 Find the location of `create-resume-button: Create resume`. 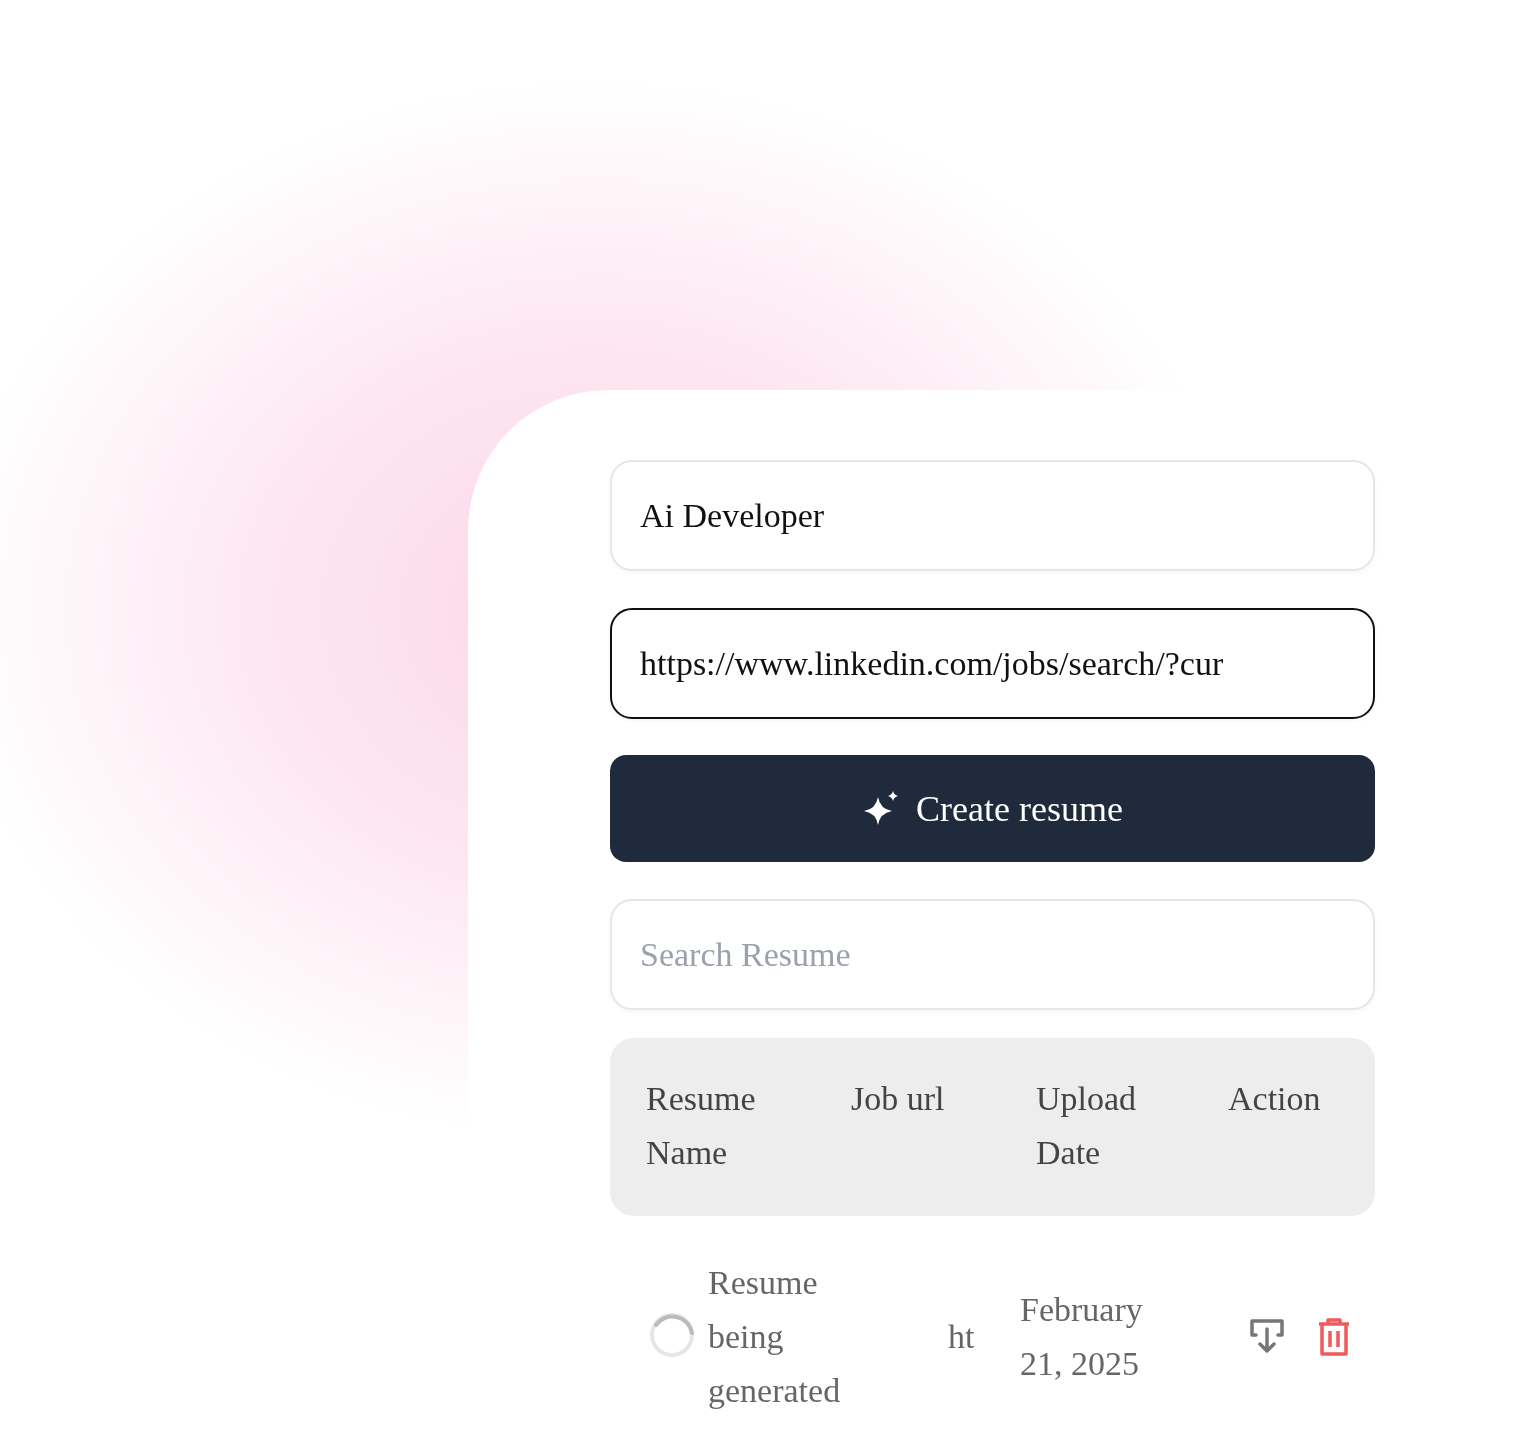

create-resume-button: Create resume is located at coordinates (992, 808).